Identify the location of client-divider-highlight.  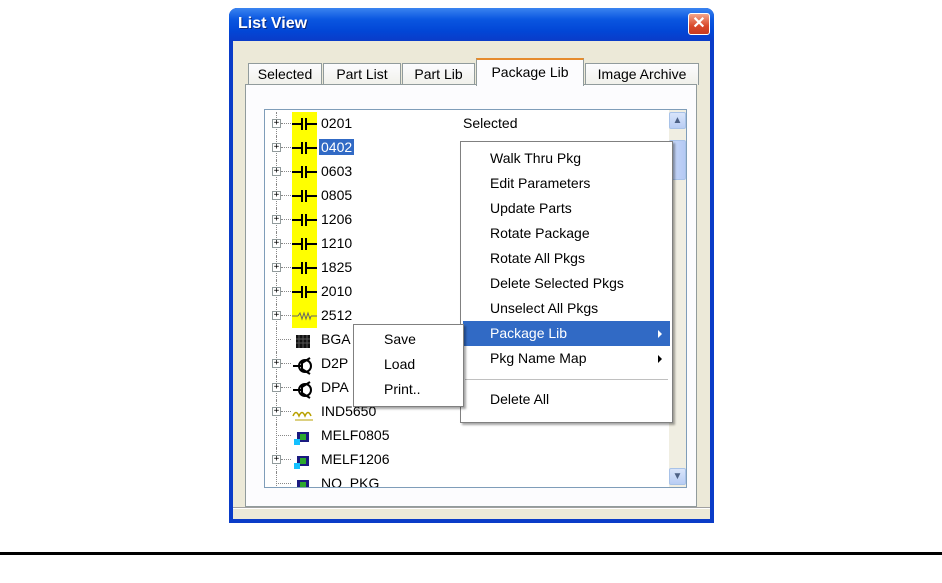
(471, 508).